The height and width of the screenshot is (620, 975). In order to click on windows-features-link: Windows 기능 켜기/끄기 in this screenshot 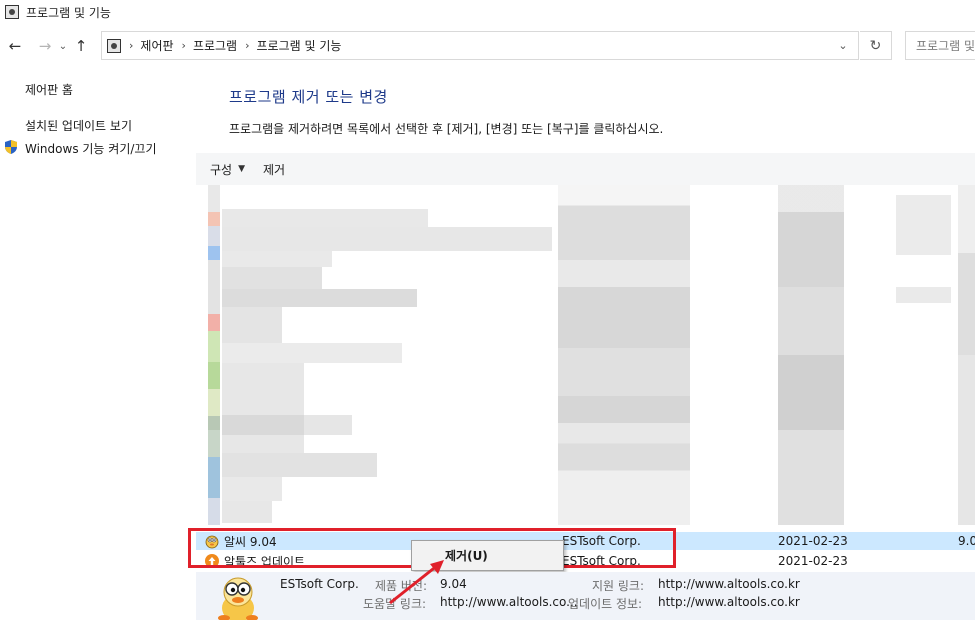, I will do `click(90, 148)`.